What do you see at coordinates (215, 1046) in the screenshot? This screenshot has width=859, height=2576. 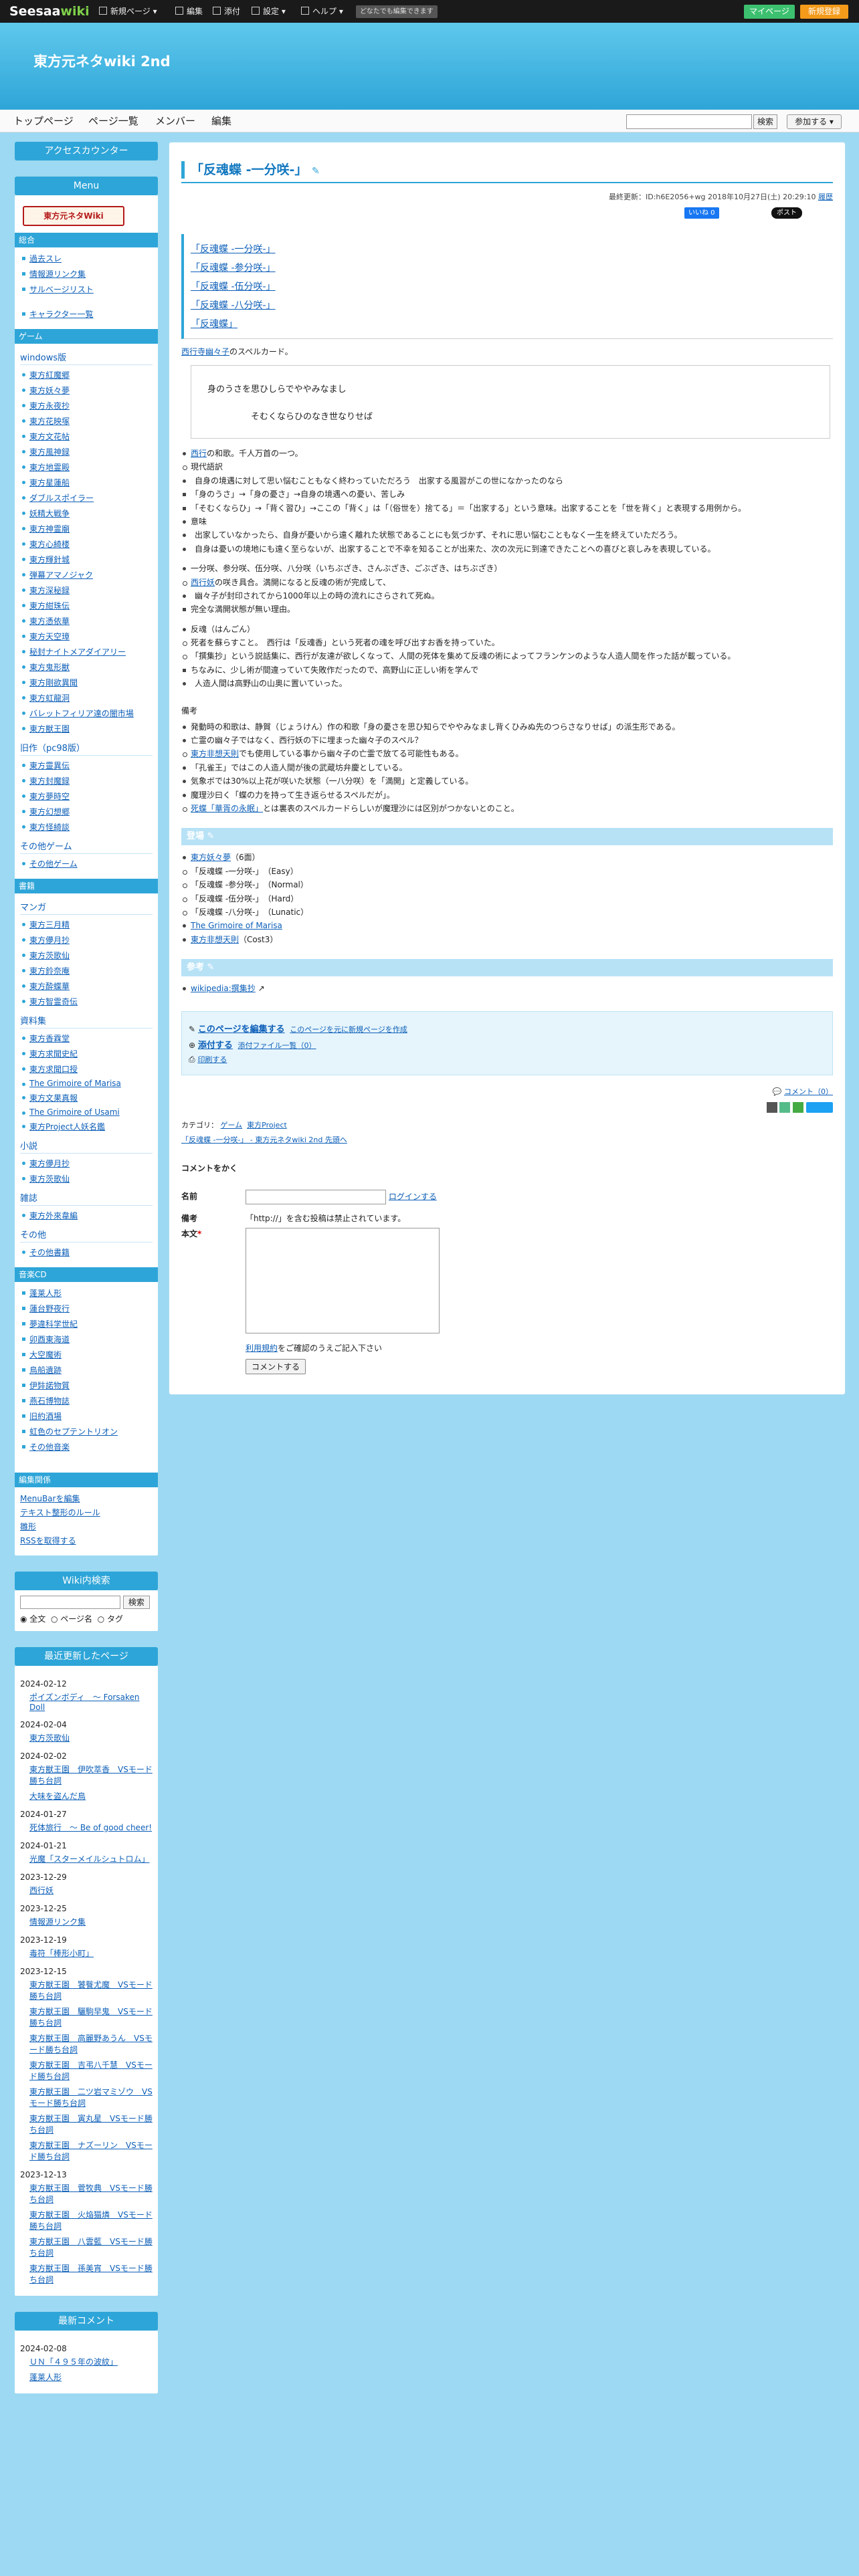 I see `attach-link: 添付する` at bounding box center [215, 1046].